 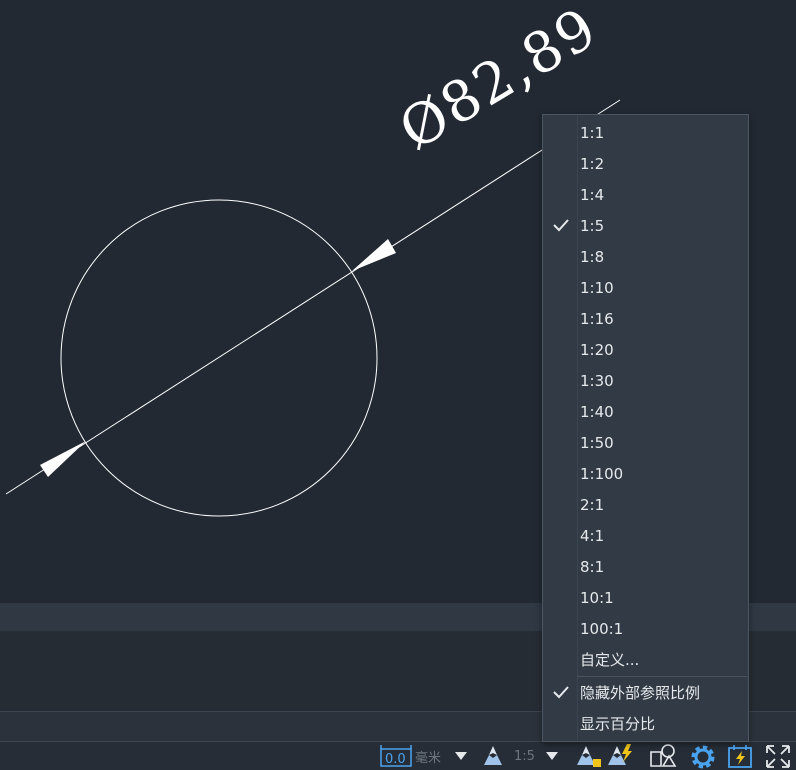 I want to click on scale-menu-item-label: 1:50, so click(x=597, y=442).